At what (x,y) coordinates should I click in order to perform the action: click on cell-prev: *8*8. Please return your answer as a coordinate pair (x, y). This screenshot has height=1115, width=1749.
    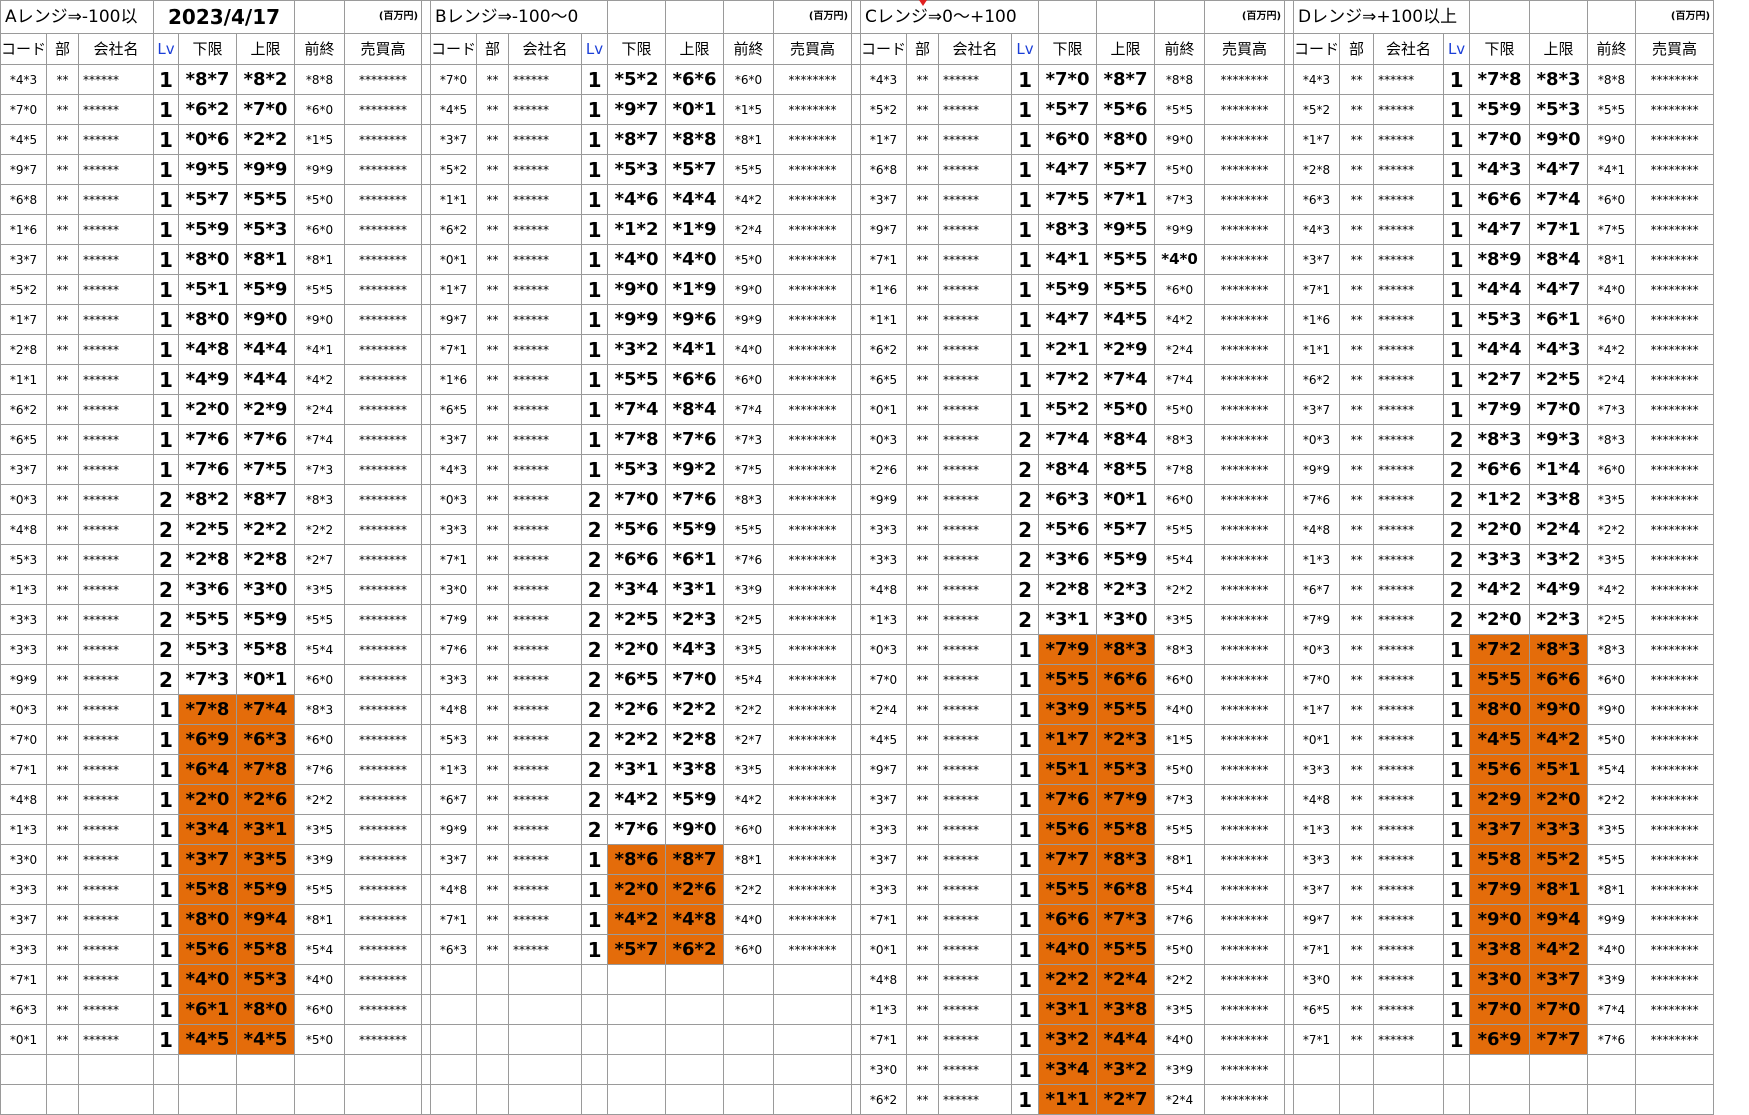
    Looking at the image, I should click on (1612, 79).